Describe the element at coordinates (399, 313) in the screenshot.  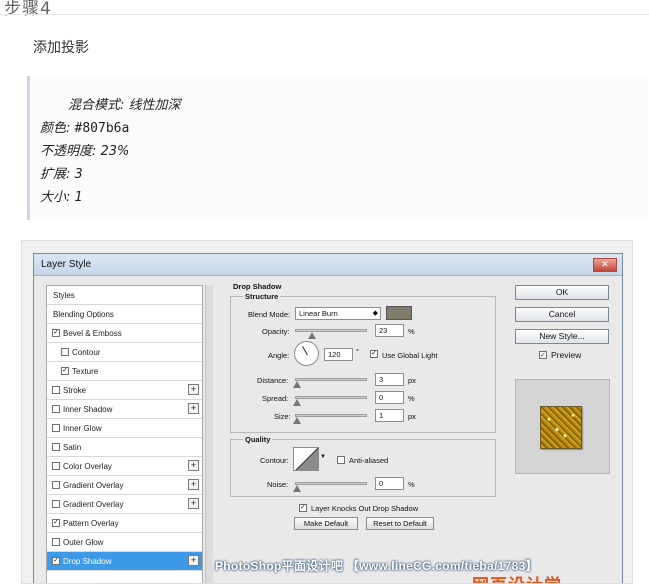
I see `shadow-color-swatch` at that location.